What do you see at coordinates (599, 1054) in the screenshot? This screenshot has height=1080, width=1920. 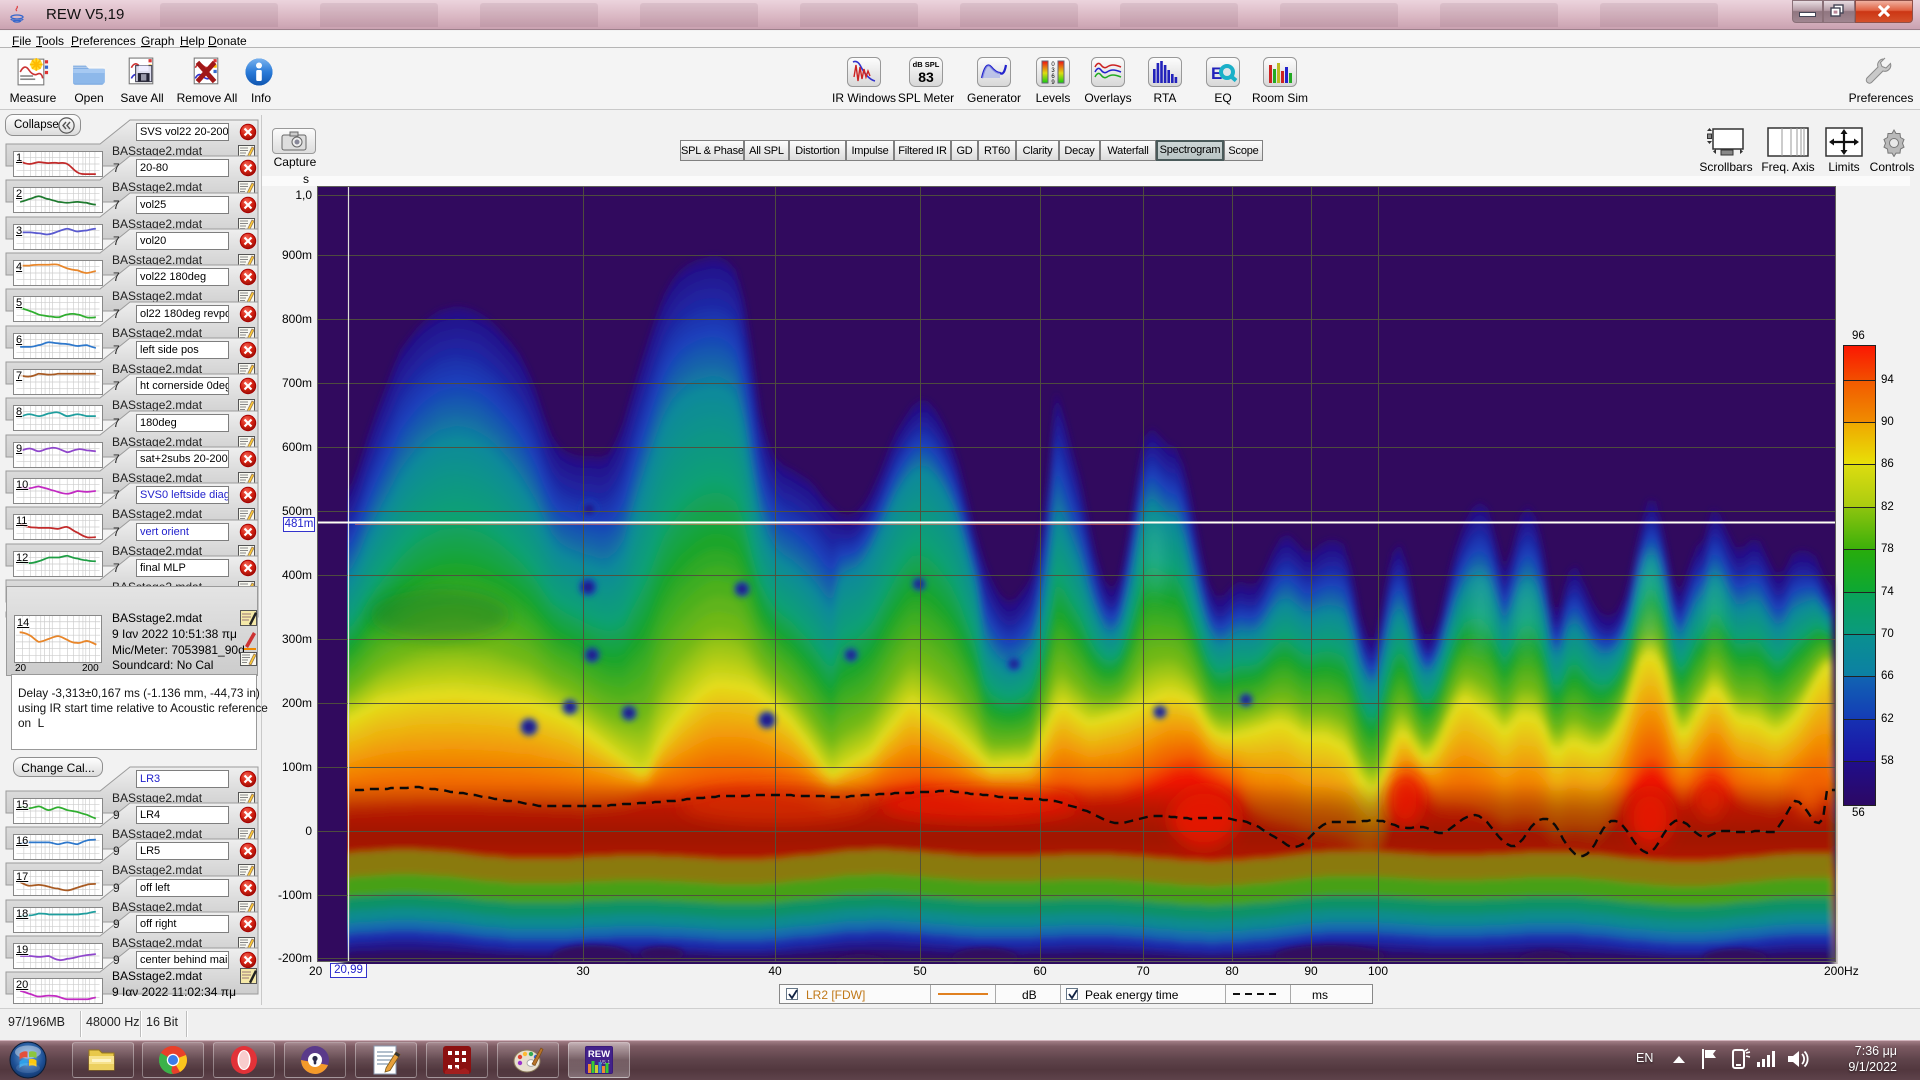 I see `svg-text: REW` at bounding box center [599, 1054].